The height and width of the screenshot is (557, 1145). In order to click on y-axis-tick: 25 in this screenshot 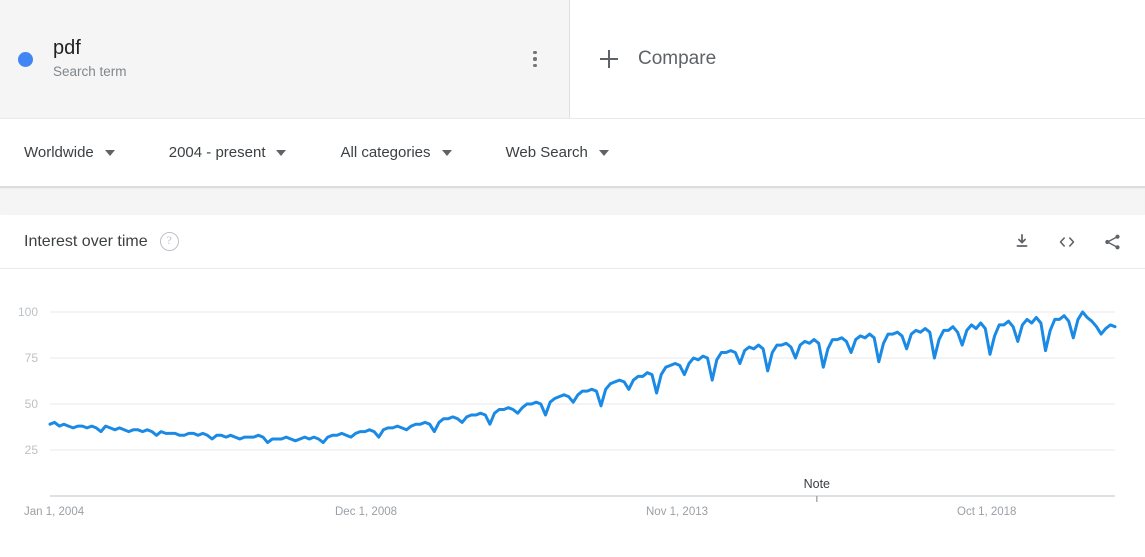, I will do `click(32, 450)`.